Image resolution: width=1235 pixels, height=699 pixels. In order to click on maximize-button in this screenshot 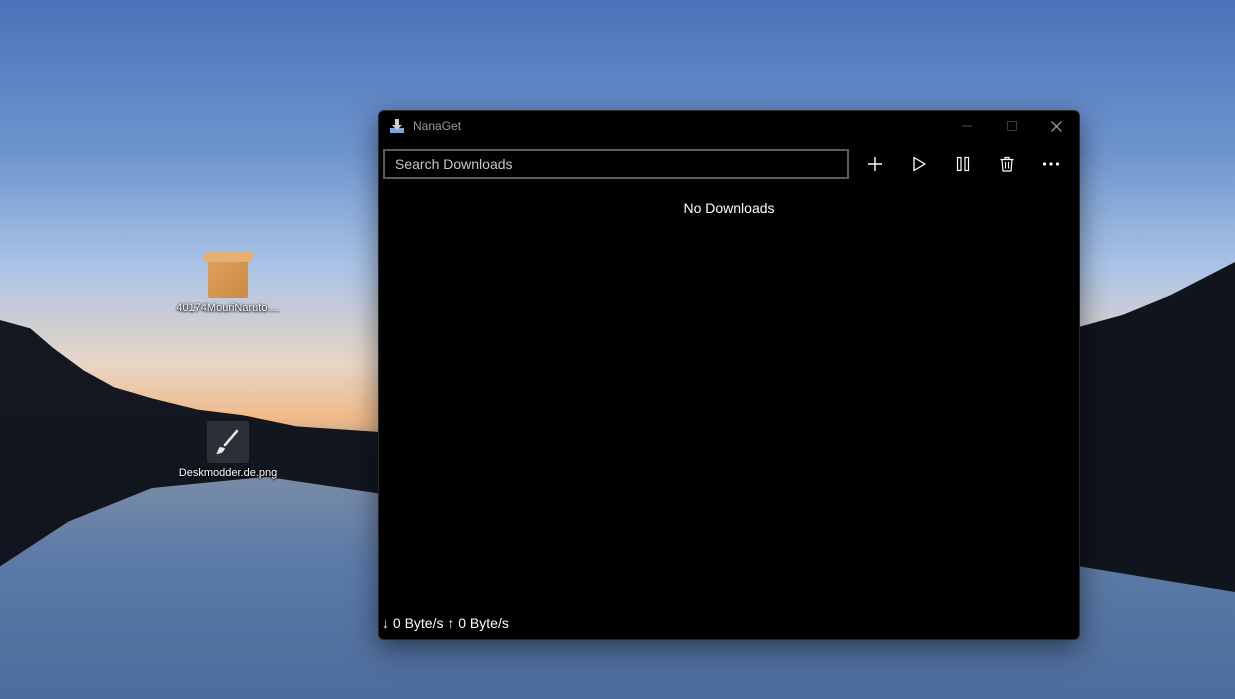, I will do `click(1011, 126)`.